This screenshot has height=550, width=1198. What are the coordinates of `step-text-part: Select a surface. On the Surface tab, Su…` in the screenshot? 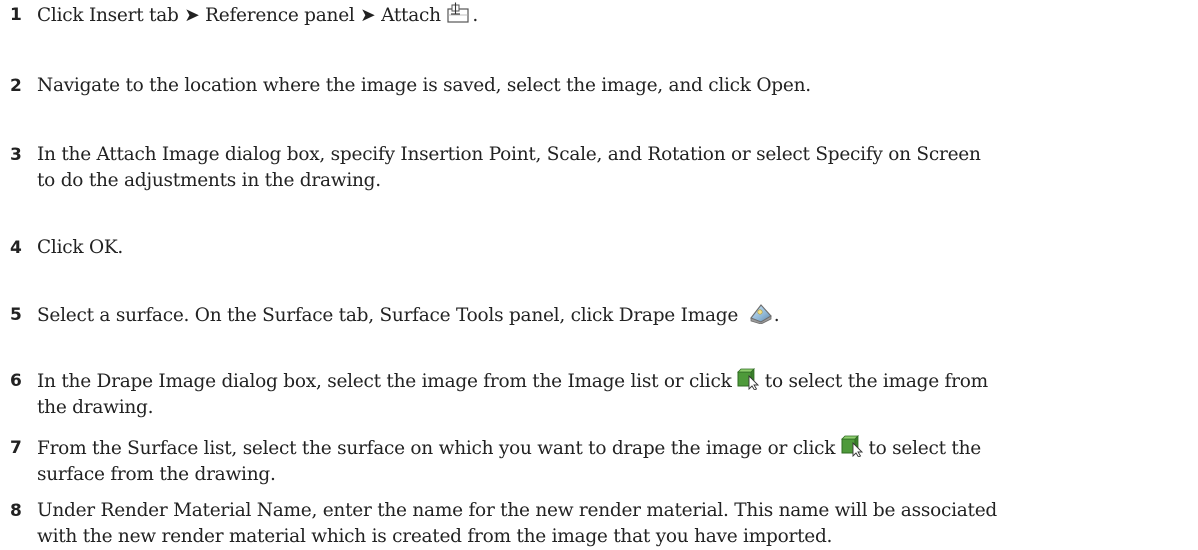 It's located at (390, 315).